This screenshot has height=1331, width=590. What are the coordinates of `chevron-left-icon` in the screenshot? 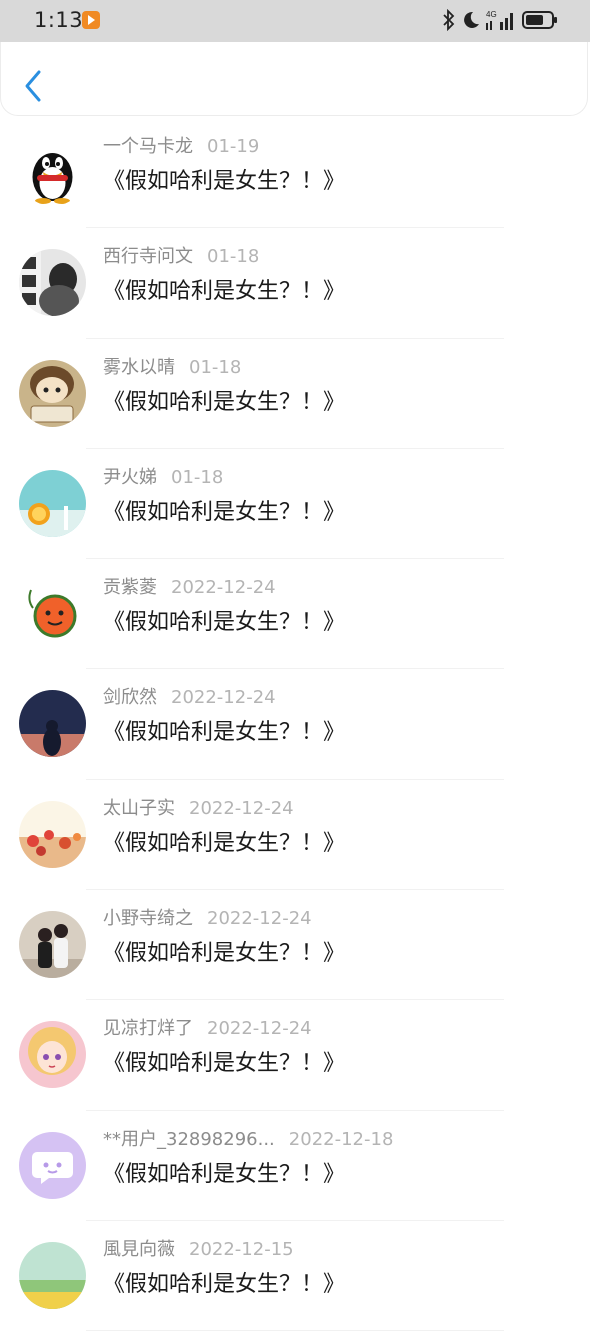 It's located at (33, 86).